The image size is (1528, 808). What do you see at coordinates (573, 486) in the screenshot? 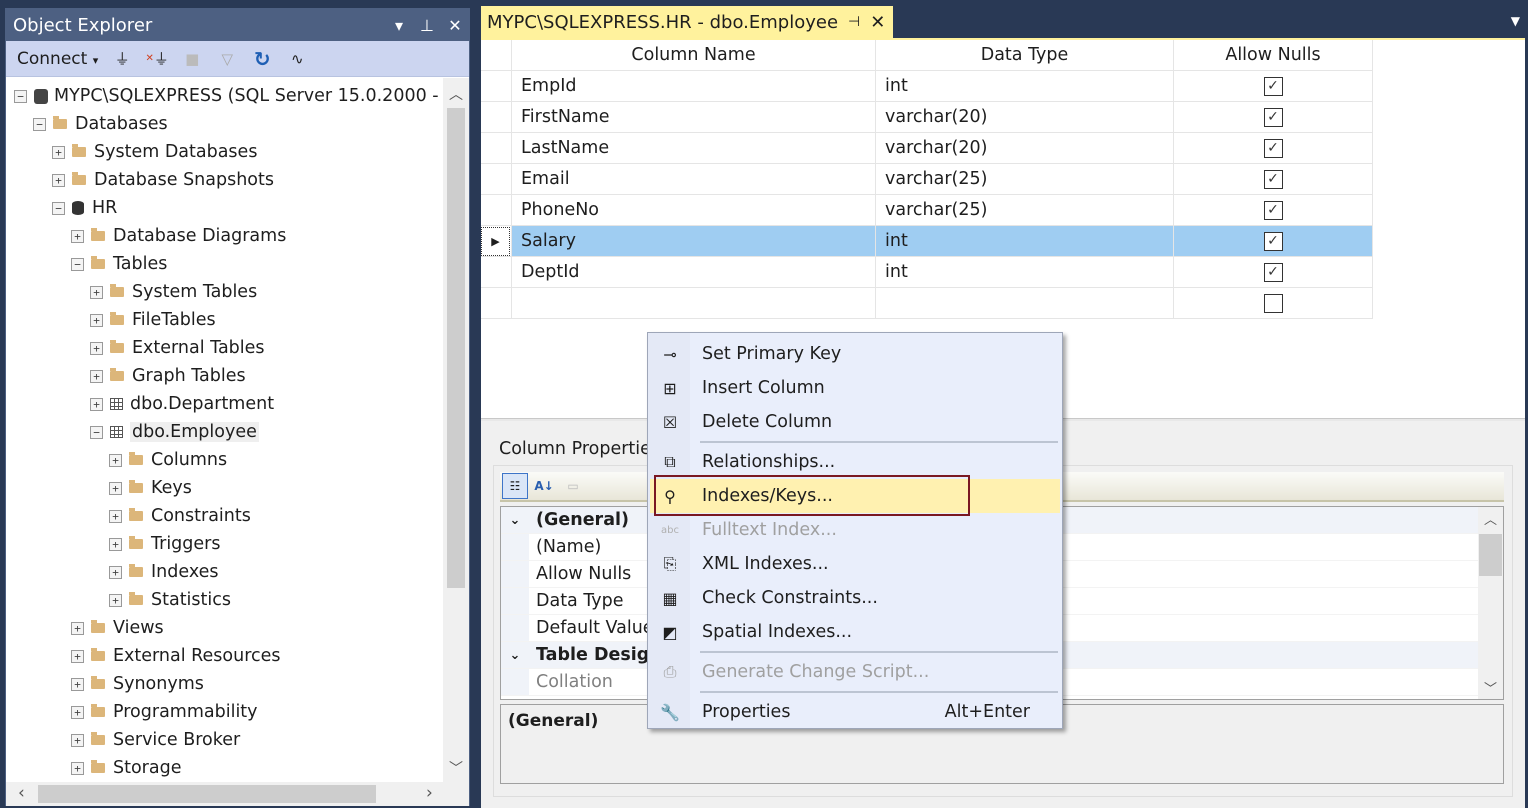
I see `property-pages-icon: ▭` at bounding box center [573, 486].